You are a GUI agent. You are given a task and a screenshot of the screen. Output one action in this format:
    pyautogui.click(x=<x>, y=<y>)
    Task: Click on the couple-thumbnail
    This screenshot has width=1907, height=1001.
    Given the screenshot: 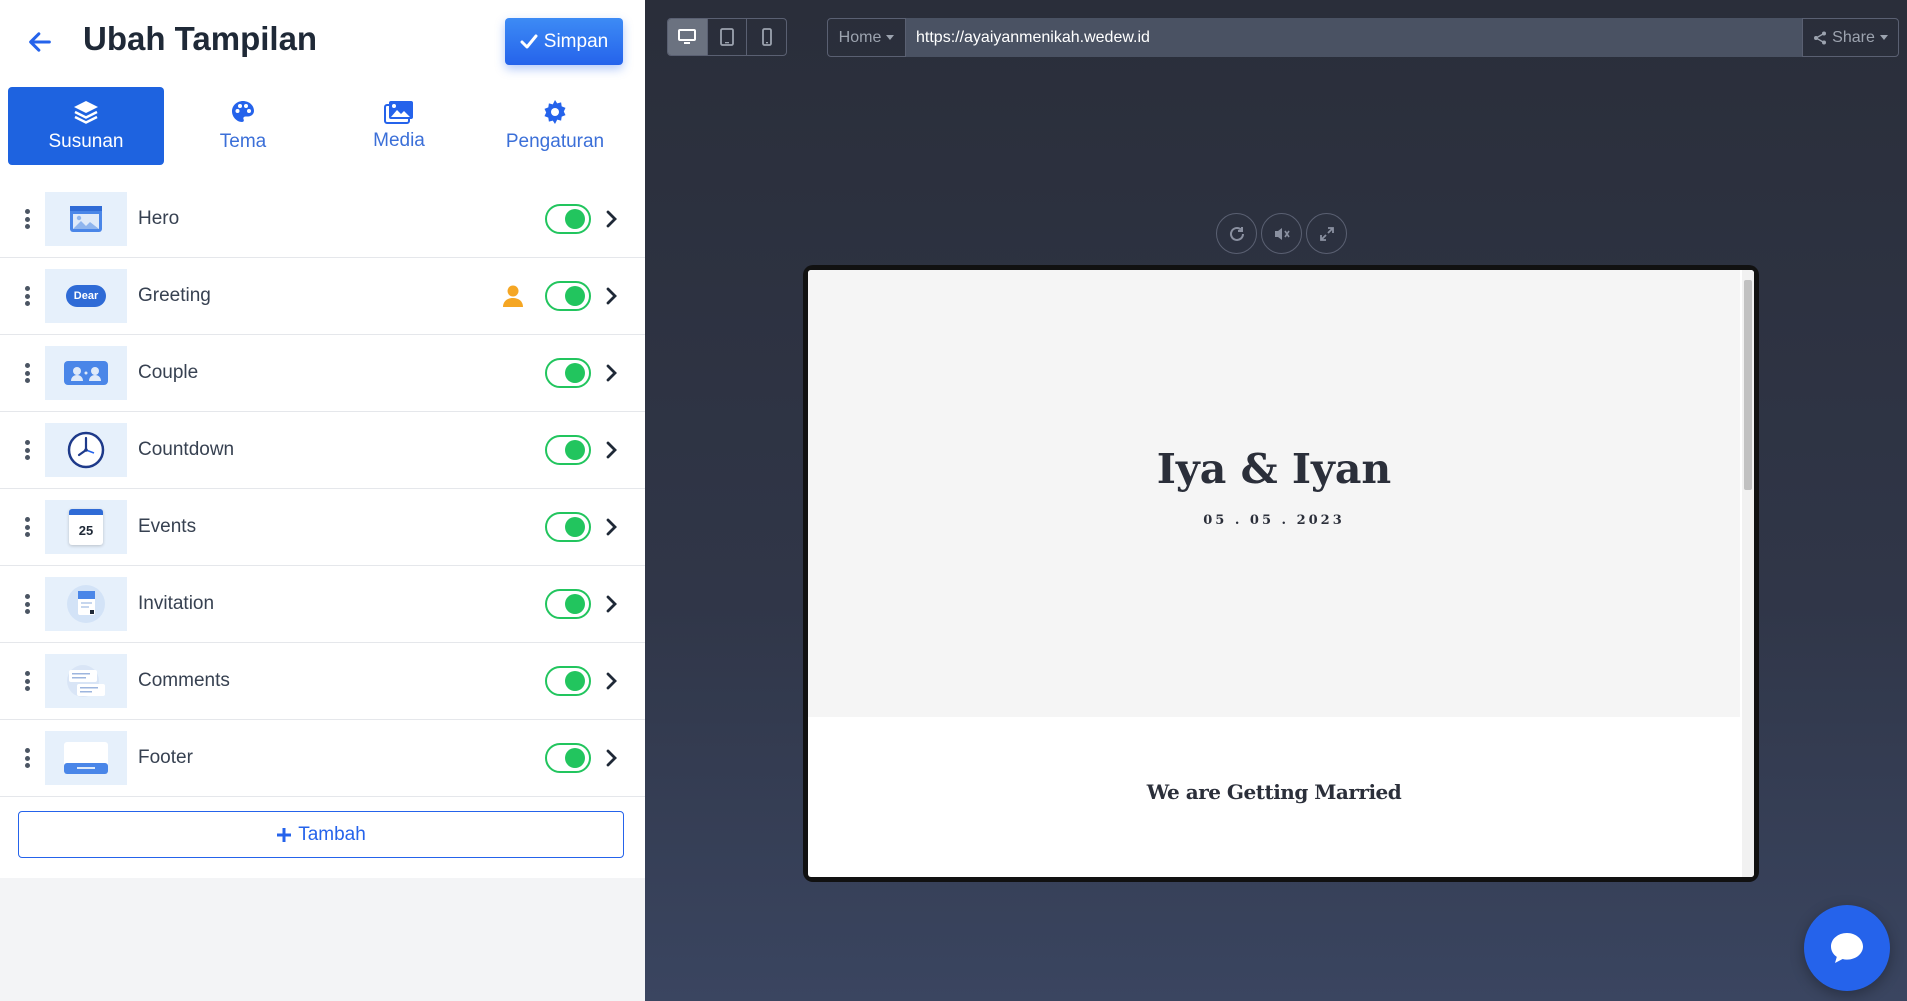 What is the action you would take?
    pyautogui.click(x=86, y=373)
    